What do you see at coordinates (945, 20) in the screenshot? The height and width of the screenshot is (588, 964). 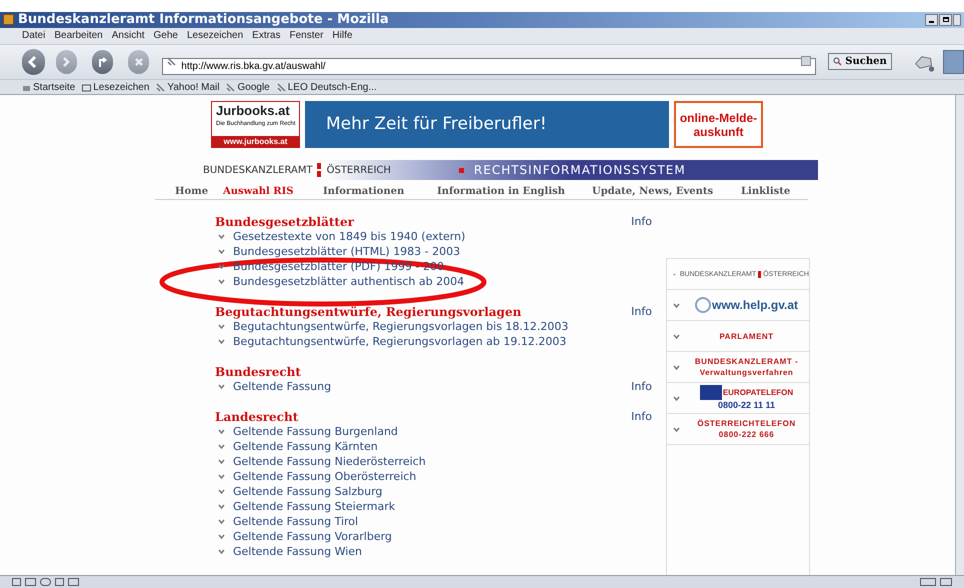 I see `maximize-icon` at bounding box center [945, 20].